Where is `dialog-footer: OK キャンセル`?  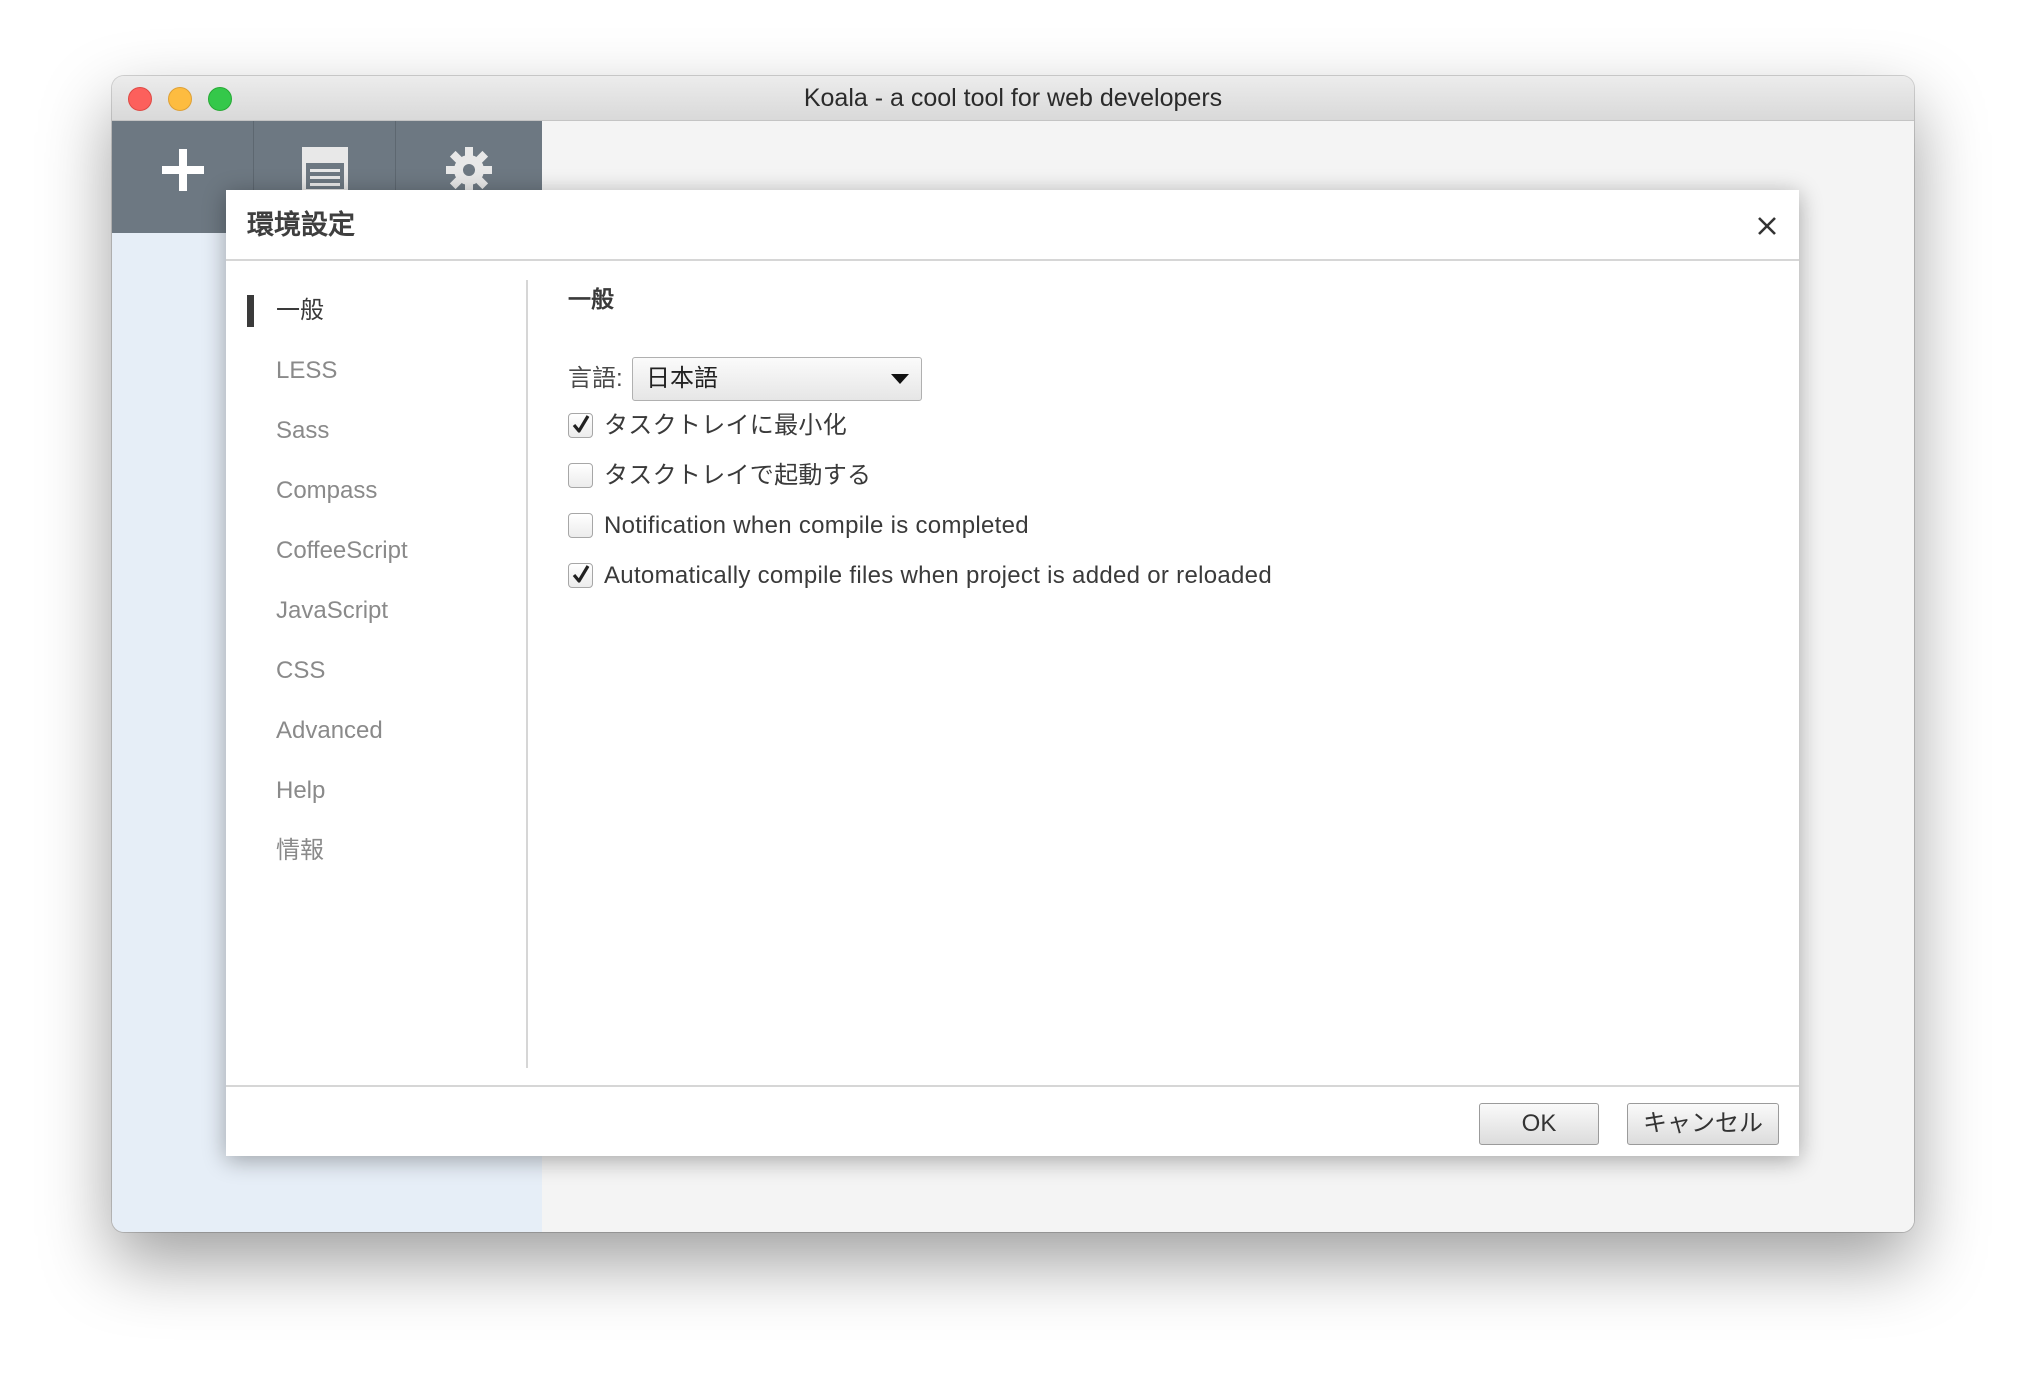
dialog-footer: OK キャンセル is located at coordinates (1012, 1120).